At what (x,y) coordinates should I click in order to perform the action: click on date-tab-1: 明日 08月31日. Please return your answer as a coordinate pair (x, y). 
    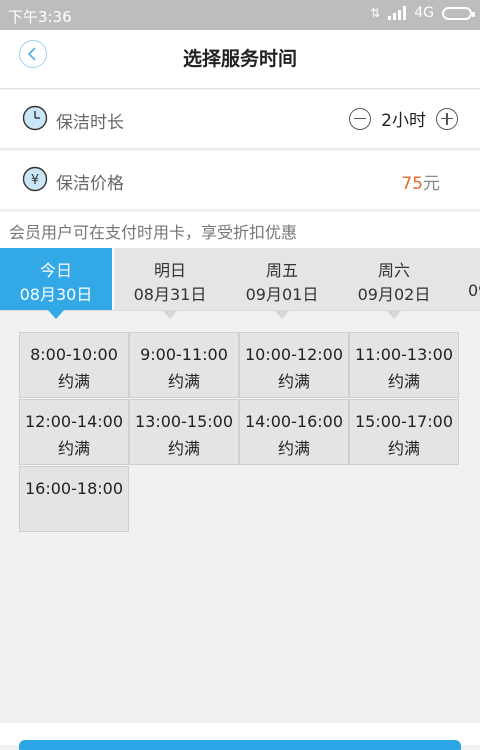
    Looking at the image, I should click on (170, 279).